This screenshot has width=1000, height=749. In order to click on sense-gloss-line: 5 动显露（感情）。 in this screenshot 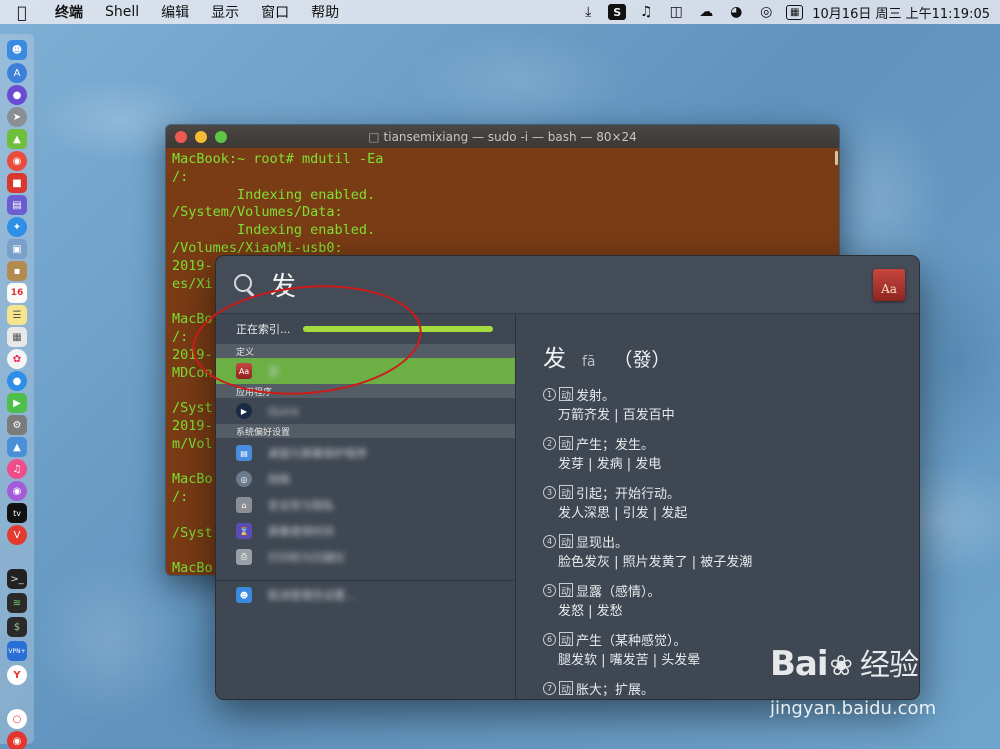, I will do `click(731, 590)`.